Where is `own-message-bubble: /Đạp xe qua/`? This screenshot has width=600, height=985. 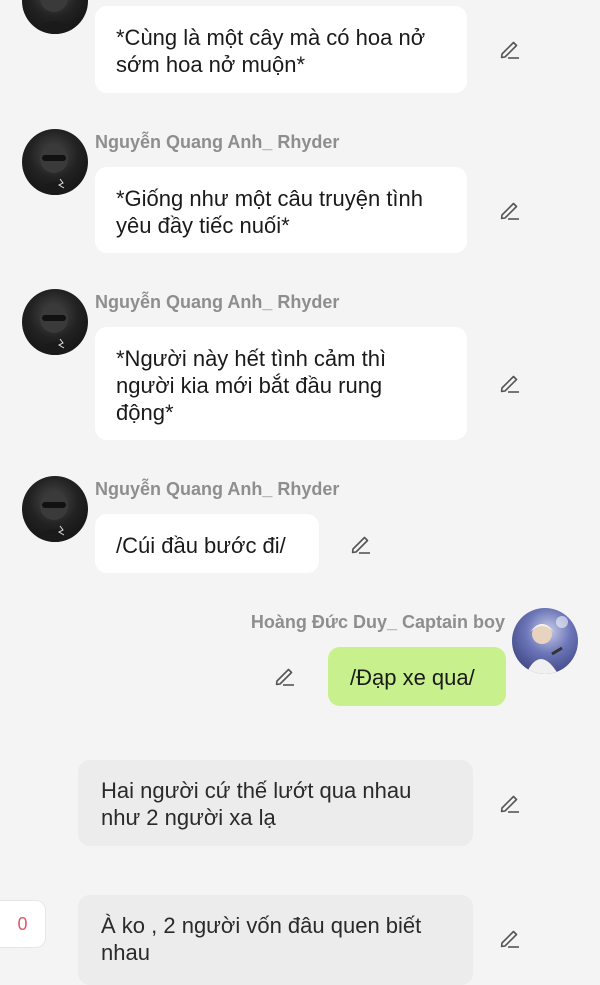
own-message-bubble: /Đạp xe qua/ is located at coordinates (417, 676).